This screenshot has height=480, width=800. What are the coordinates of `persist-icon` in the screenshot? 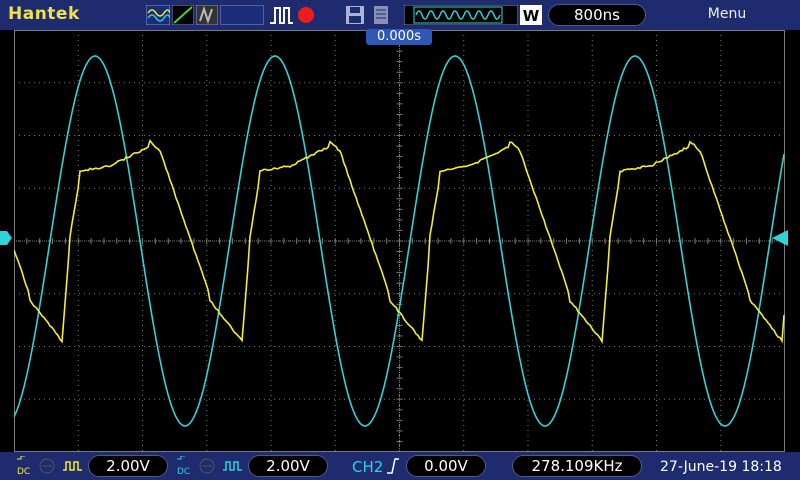 It's located at (207, 15).